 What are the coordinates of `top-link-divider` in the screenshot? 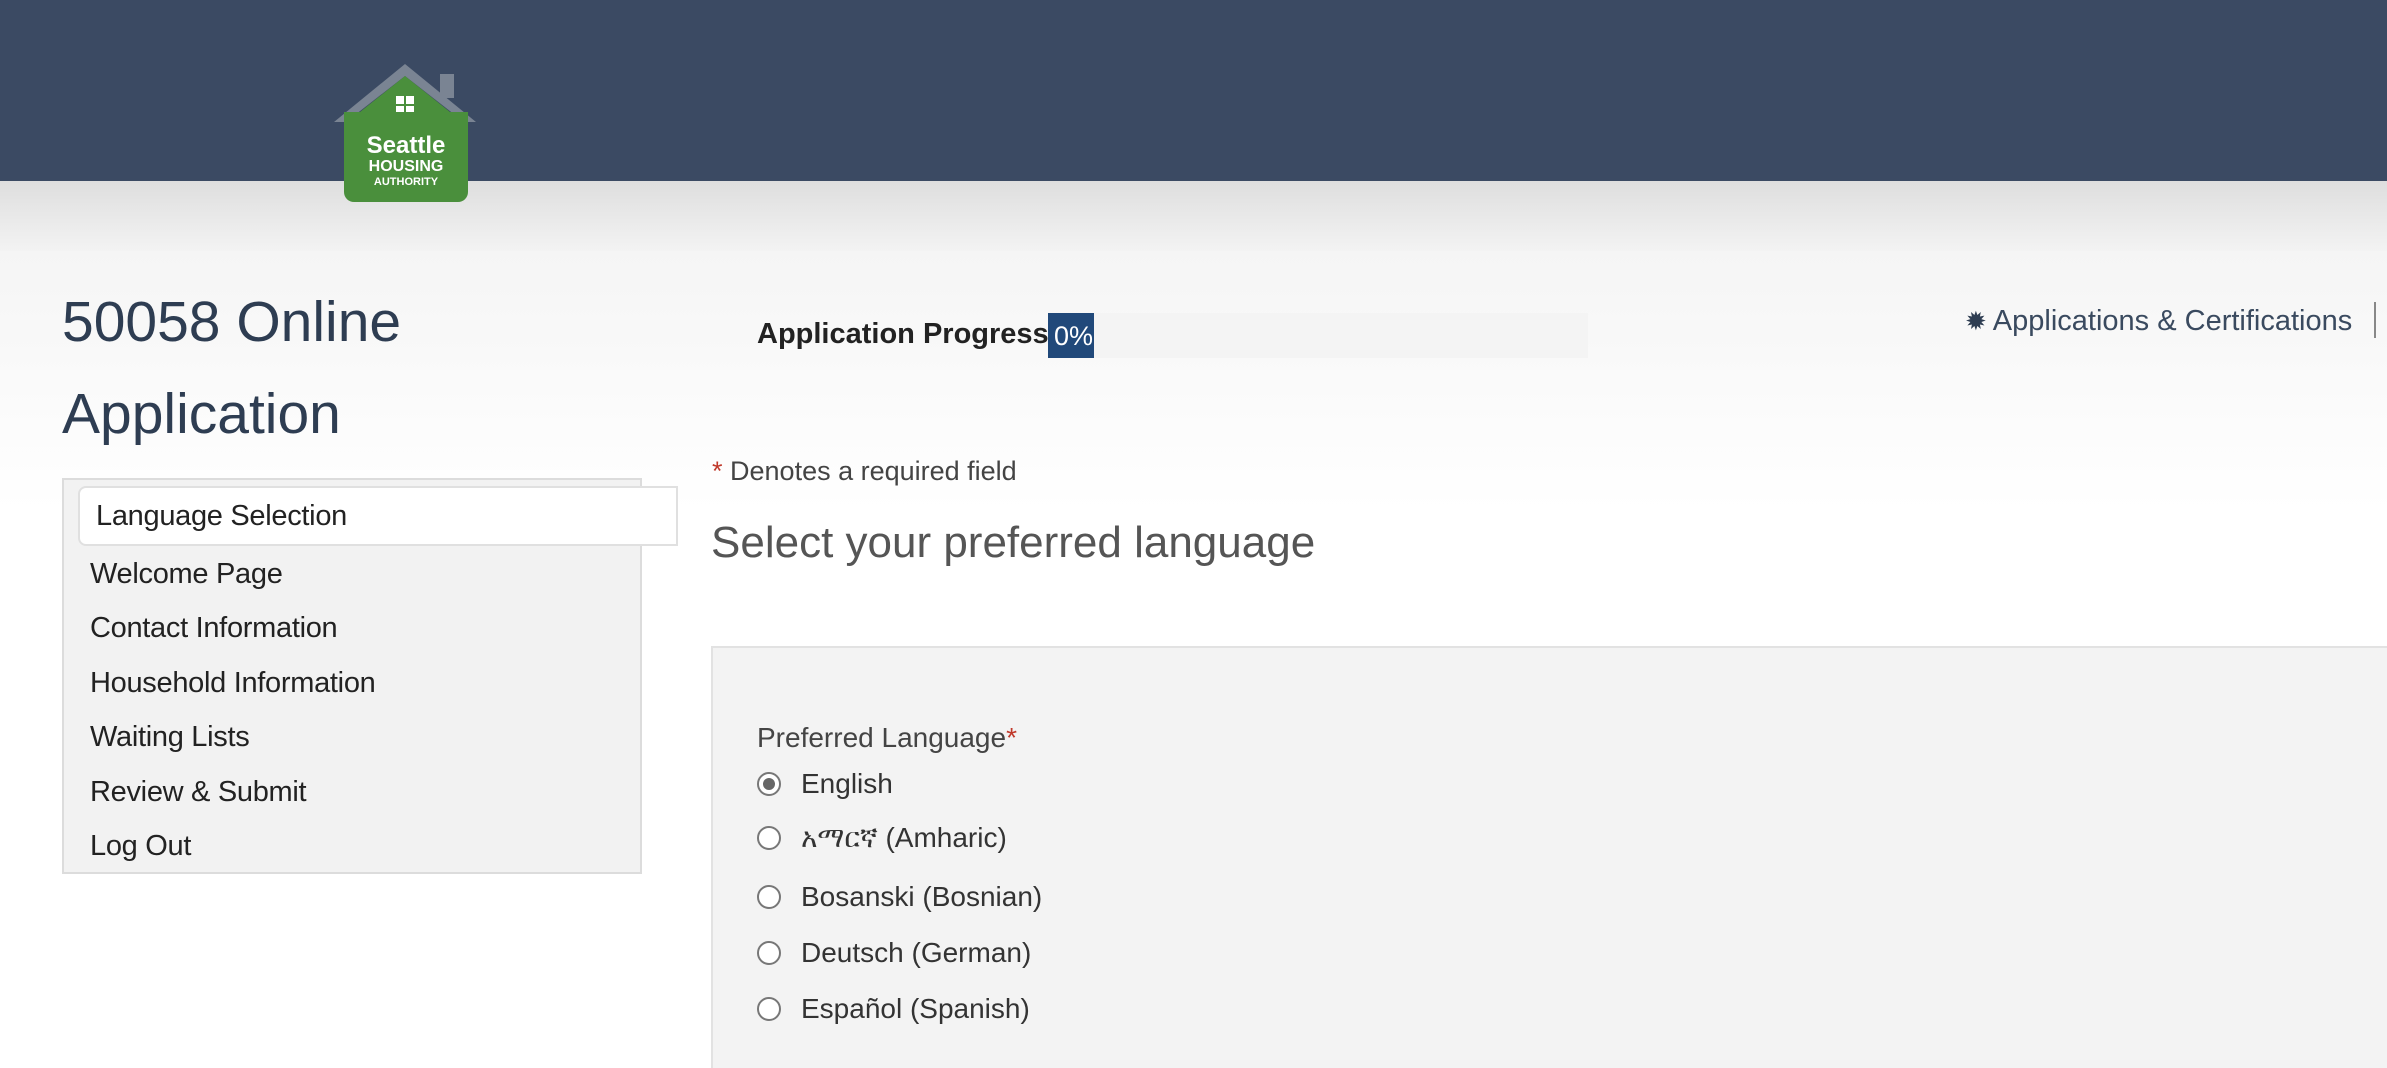 It's located at (2375, 320).